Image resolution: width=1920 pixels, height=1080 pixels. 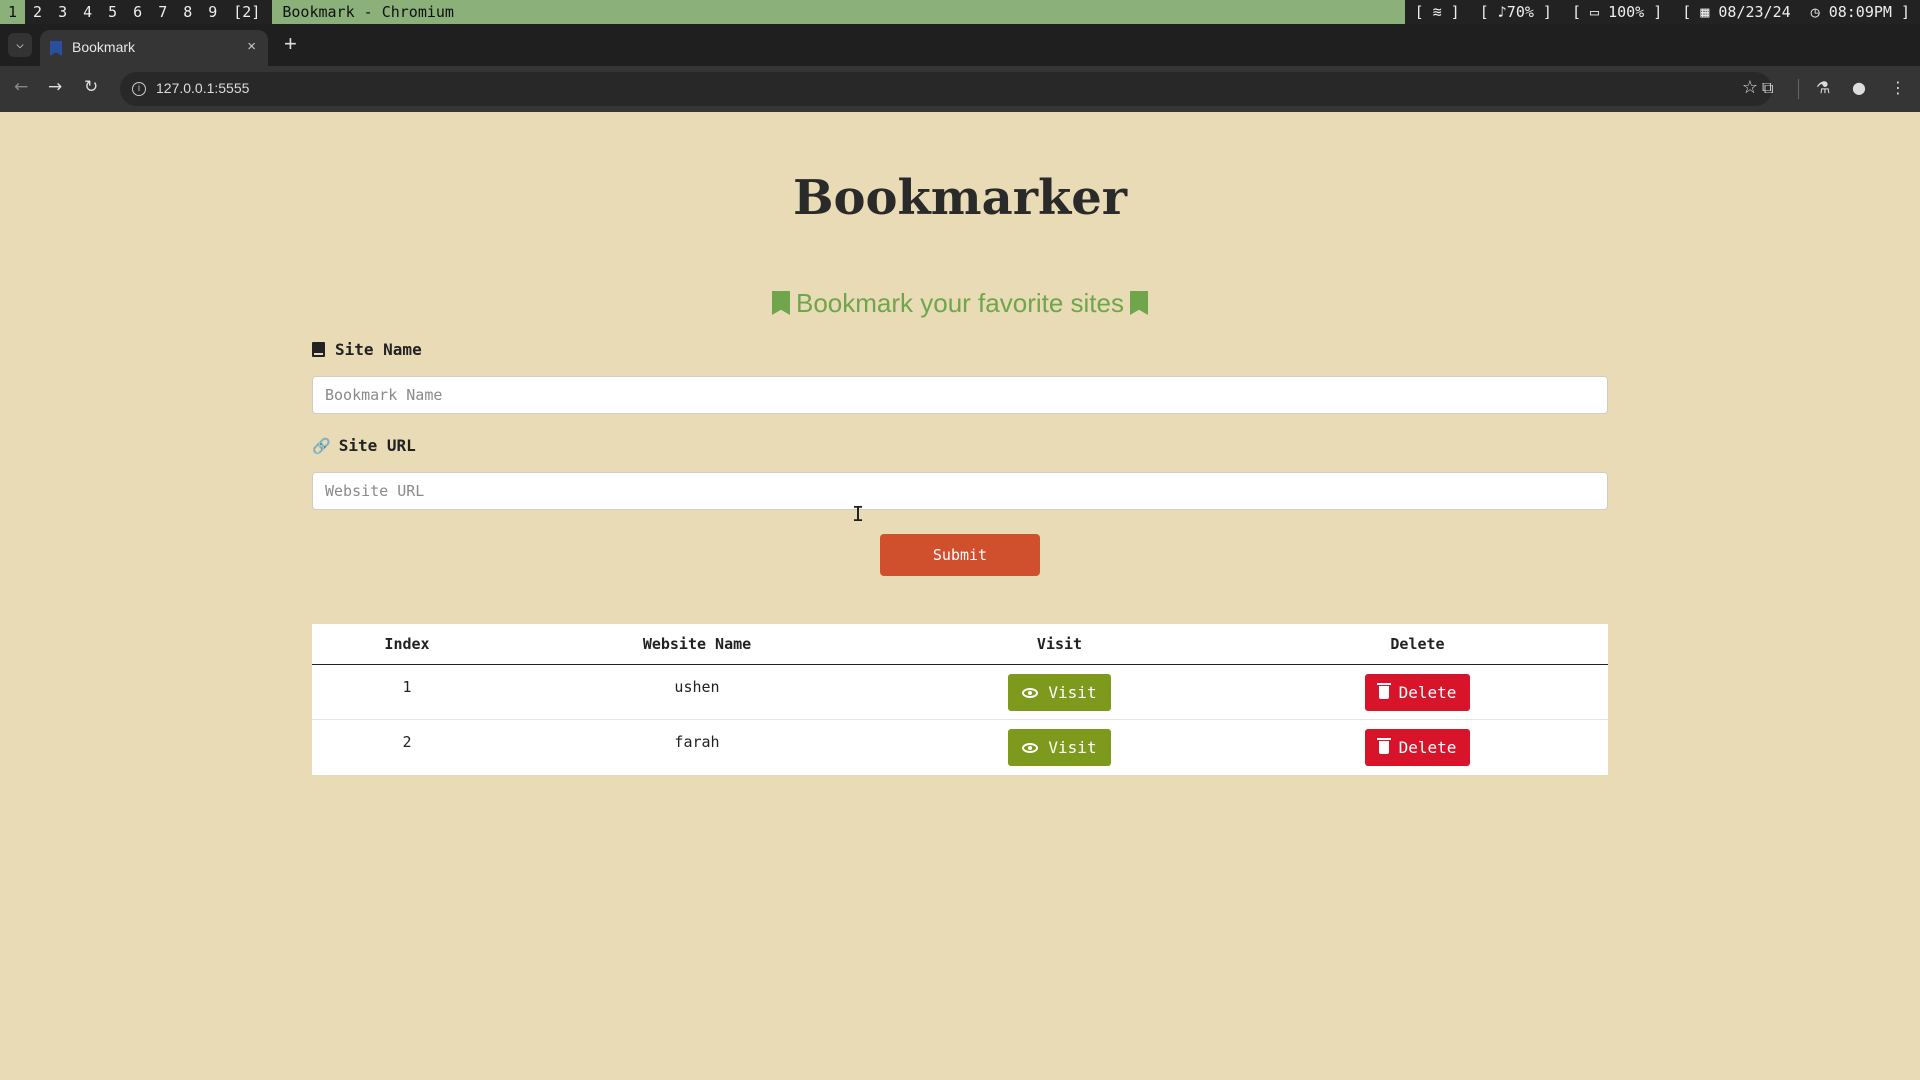 What do you see at coordinates (960, 45) in the screenshot?
I see `tab-strip: ⌵ Bookmark × +` at bounding box center [960, 45].